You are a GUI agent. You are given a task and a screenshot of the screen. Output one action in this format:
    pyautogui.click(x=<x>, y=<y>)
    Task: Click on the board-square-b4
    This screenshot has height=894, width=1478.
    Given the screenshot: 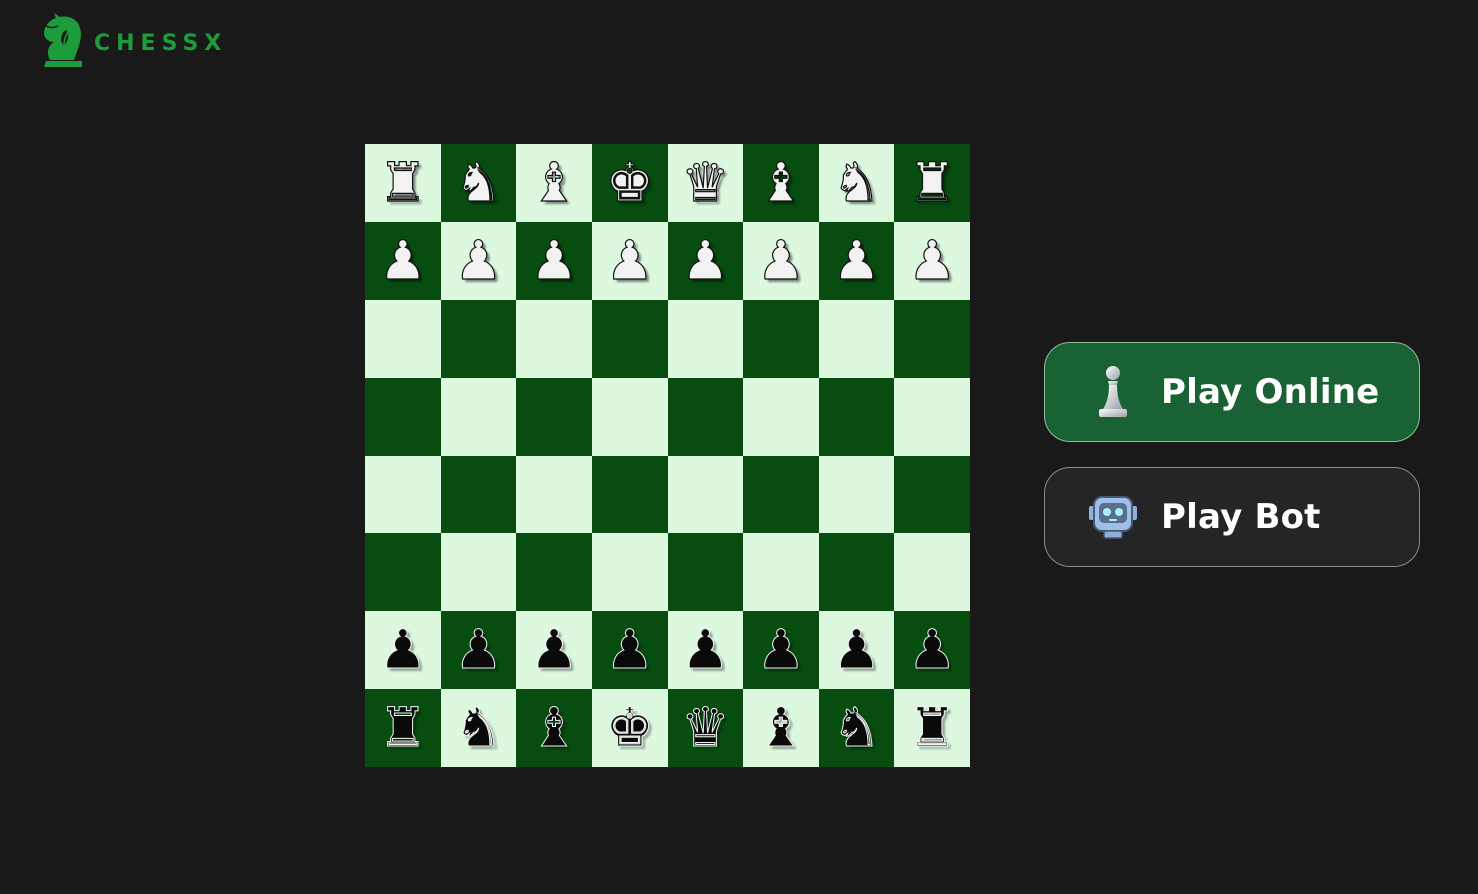 What is the action you would take?
    pyautogui.click(x=478, y=494)
    